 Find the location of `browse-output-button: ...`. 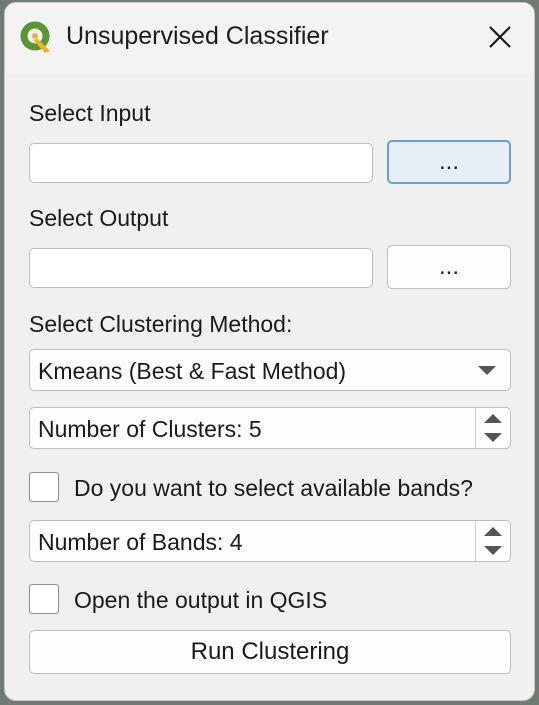

browse-output-button: ... is located at coordinates (449, 267).